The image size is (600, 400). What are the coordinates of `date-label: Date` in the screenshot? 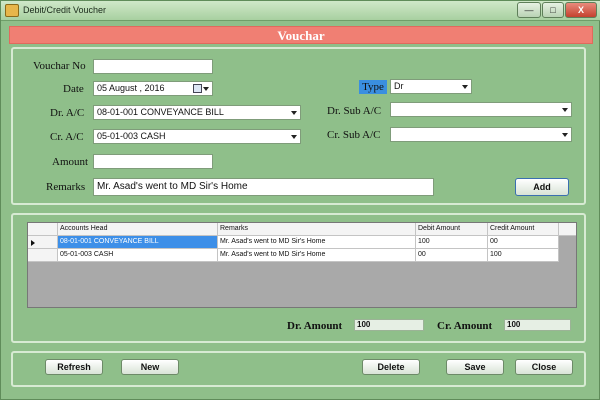 It's located at (73, 89).